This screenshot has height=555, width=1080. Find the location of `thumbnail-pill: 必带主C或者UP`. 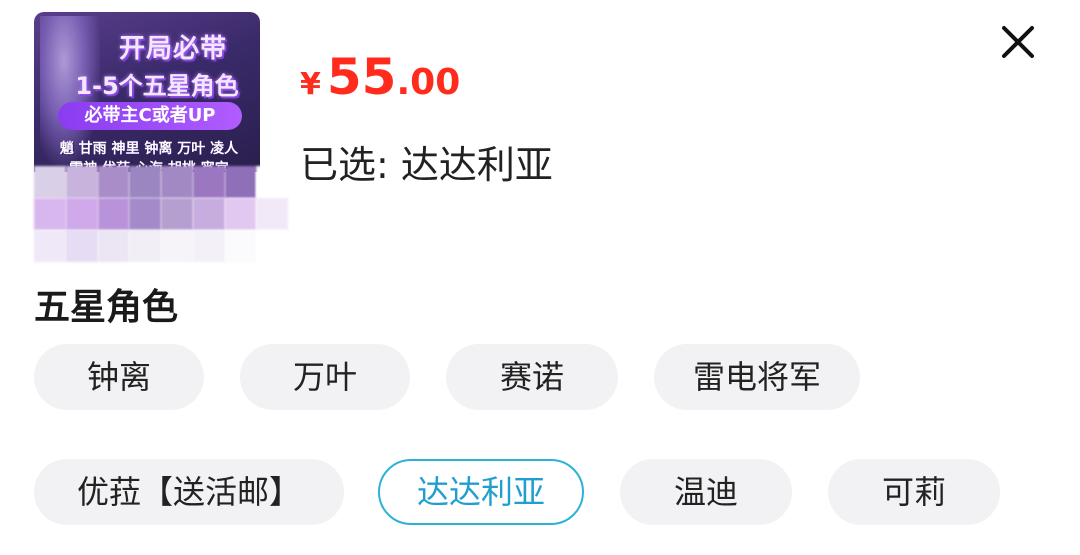

thumbnail-pill: 必带主C或者UP is located at coordinates (150, 116).